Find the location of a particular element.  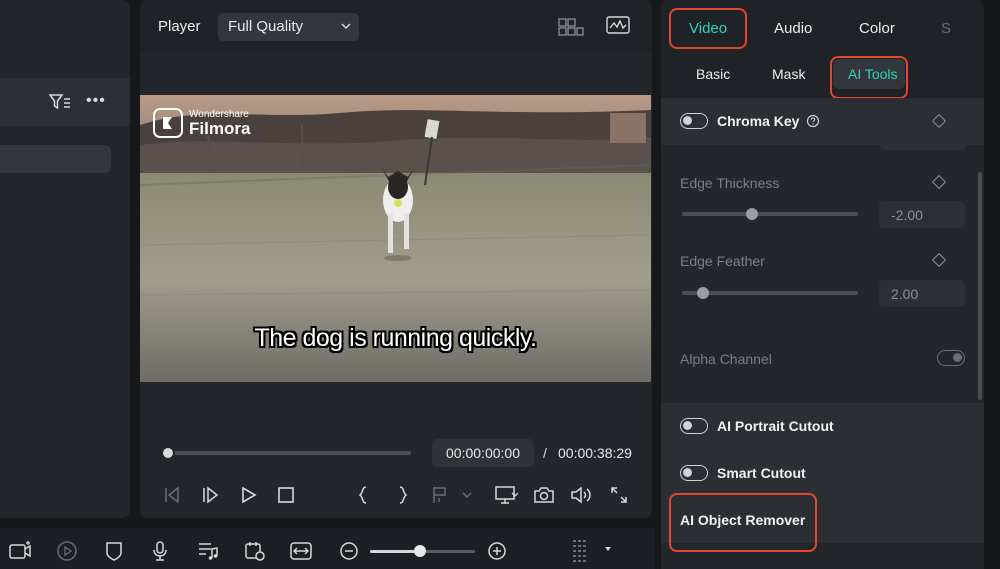

alpha-channel-toggle is located at coordinates (951, 358).